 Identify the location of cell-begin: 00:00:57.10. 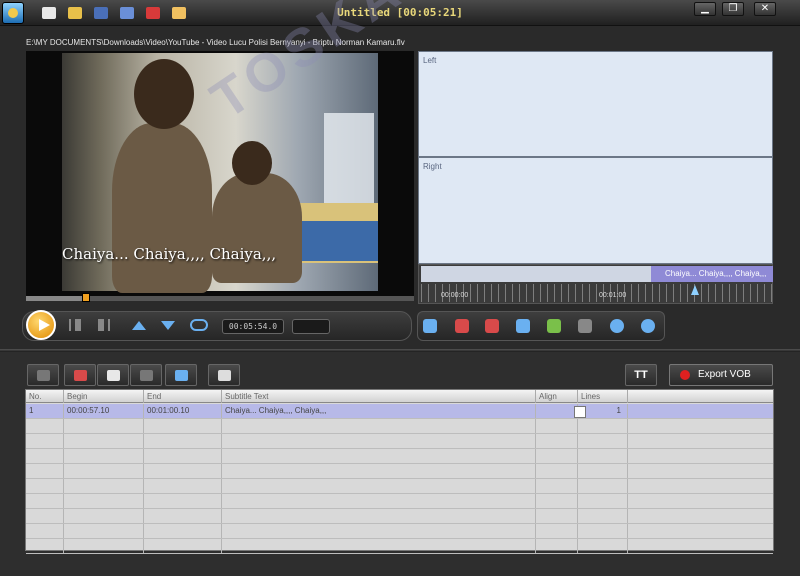
(104, 411).